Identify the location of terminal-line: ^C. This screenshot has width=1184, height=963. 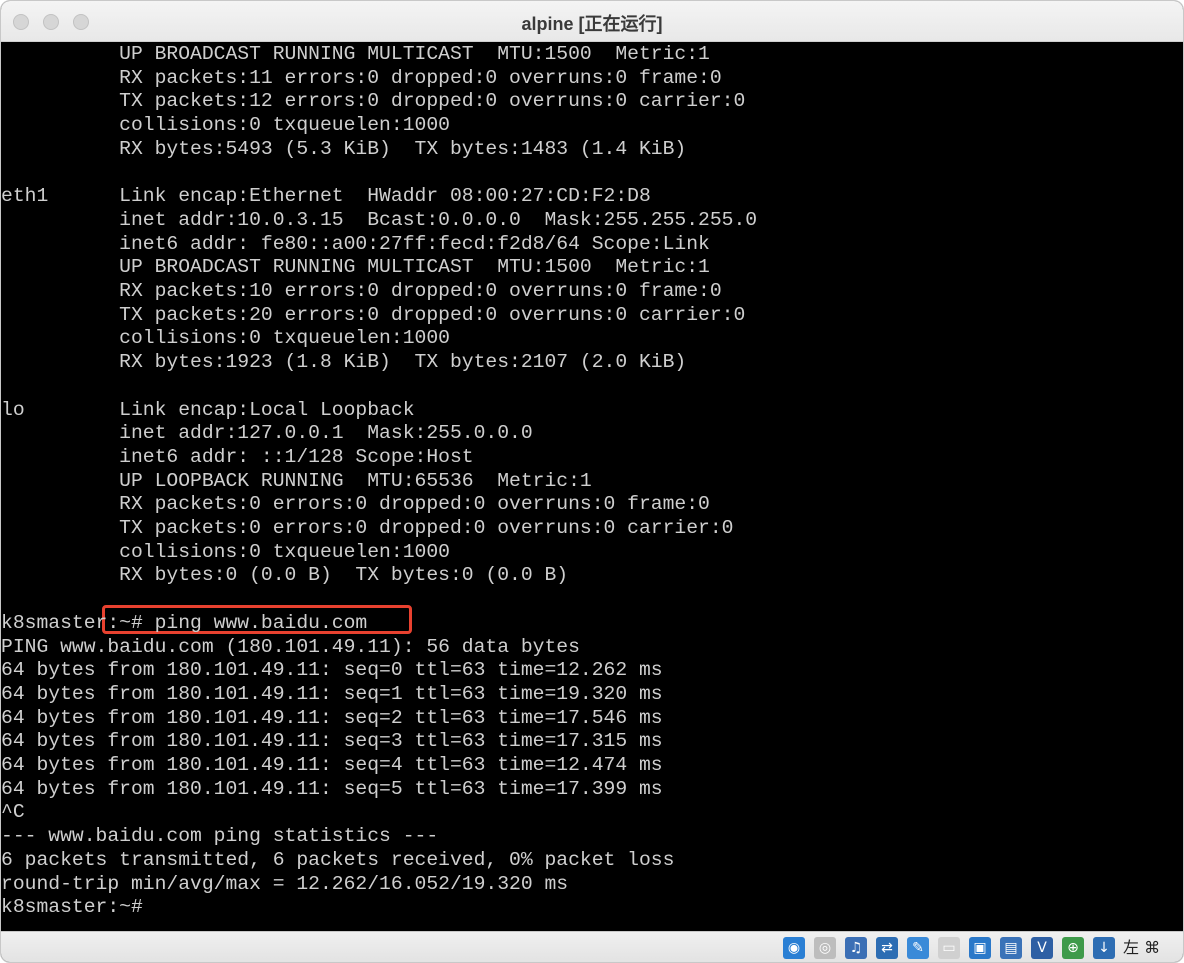
(13, 812).